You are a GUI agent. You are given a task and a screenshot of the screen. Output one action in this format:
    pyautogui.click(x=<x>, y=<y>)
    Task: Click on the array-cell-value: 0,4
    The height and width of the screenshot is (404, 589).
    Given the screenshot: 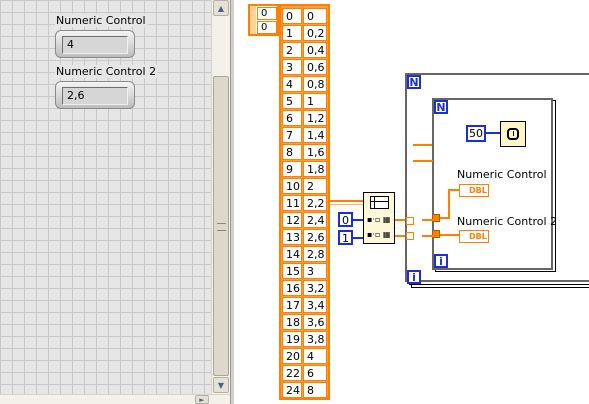 What is the action you would take?
    pyautogui.click(x=315, y=50)
    